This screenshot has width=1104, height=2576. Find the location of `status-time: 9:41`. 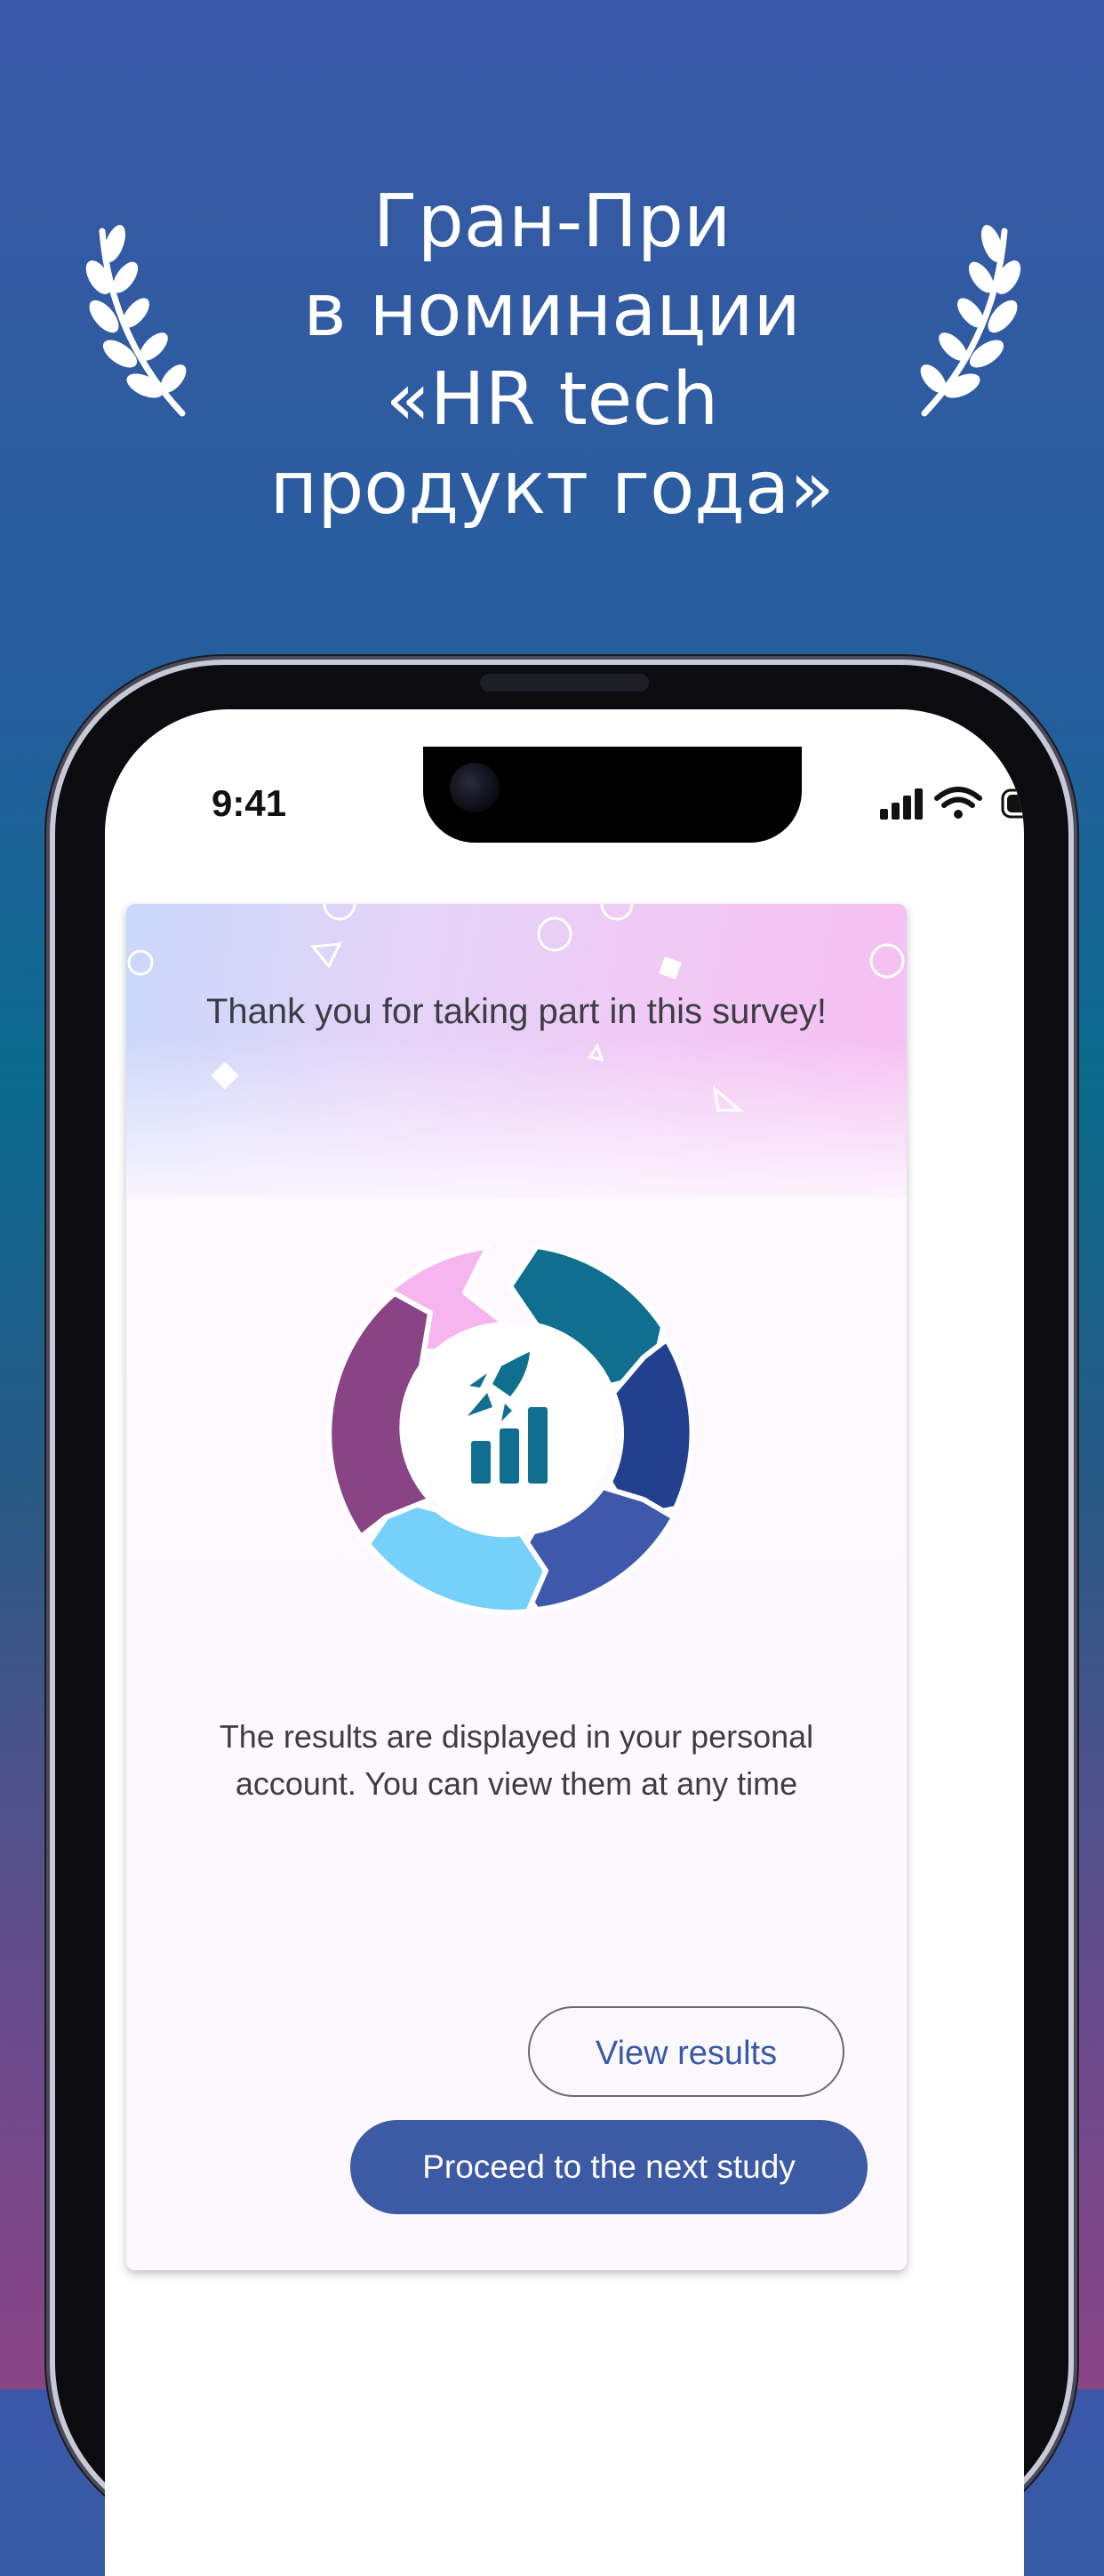

status-time: 9:41 is located at coordinates (249, 803).